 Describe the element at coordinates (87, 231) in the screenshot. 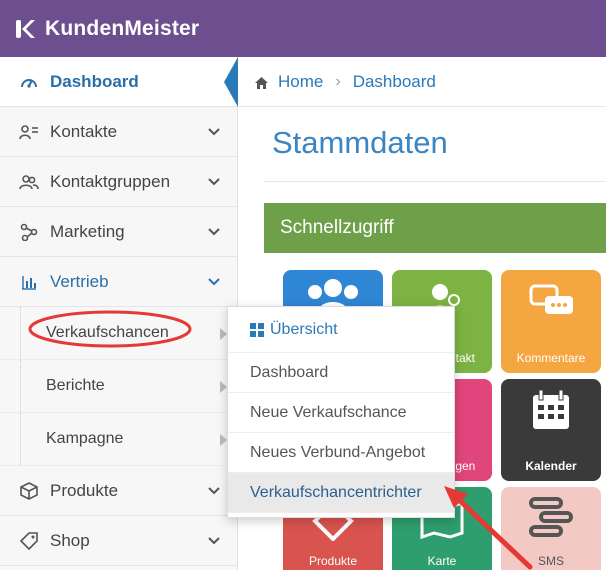

I see `sidebar-item-label: Marketing` at that location.